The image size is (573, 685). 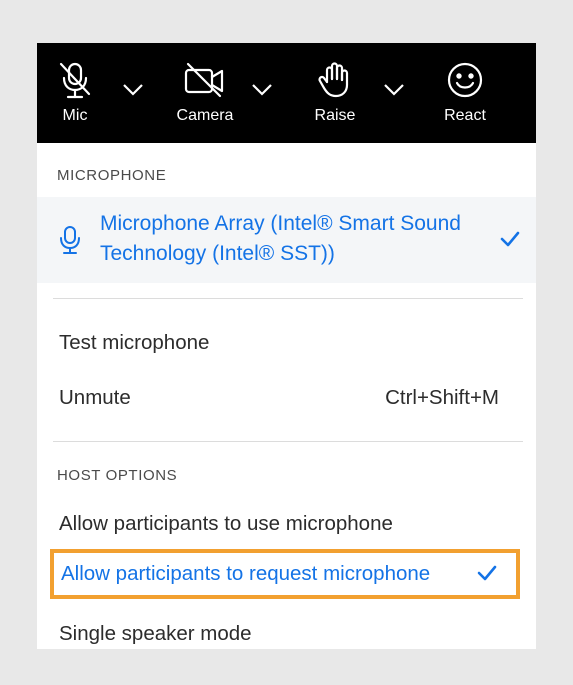 I want to click on microphone-device-name-line2: Technology (Intel® SST)), so click(x=217, y=253).